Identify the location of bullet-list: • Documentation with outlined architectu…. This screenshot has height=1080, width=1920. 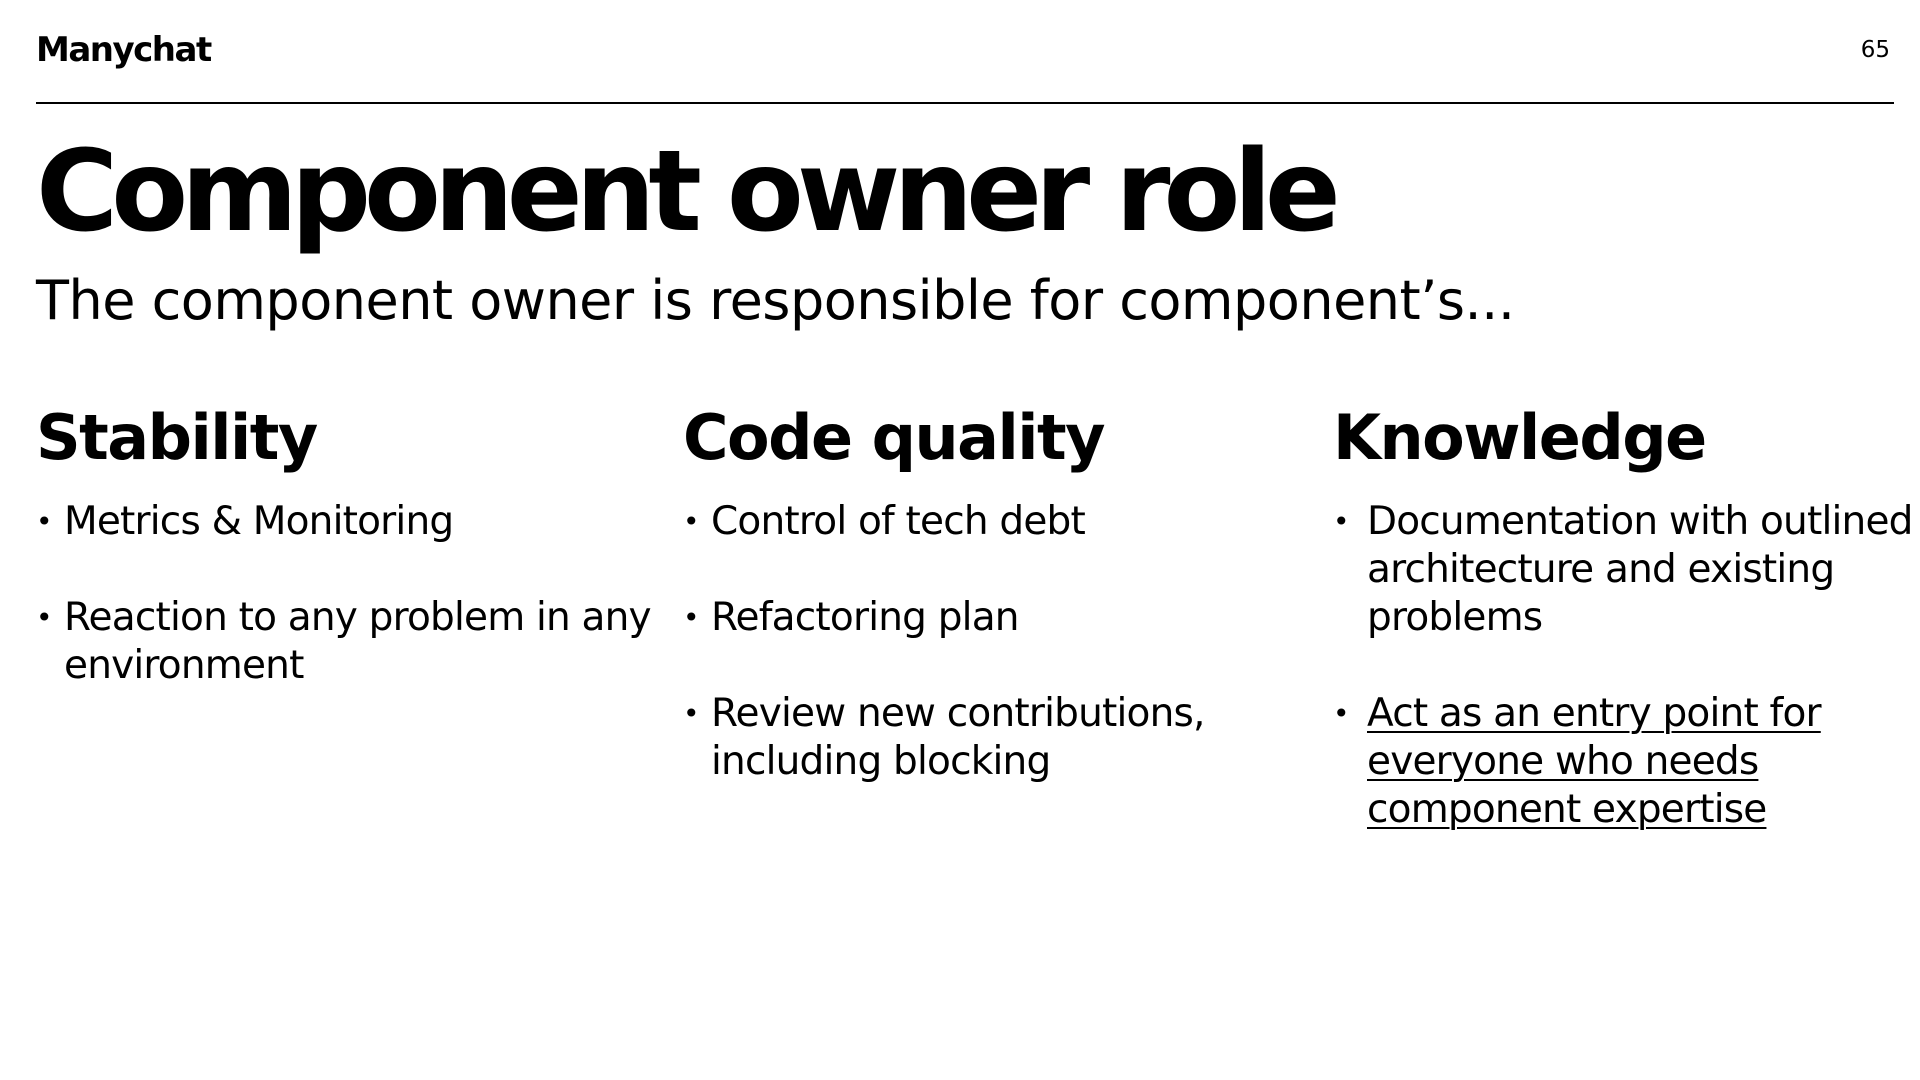
(1626, 666).